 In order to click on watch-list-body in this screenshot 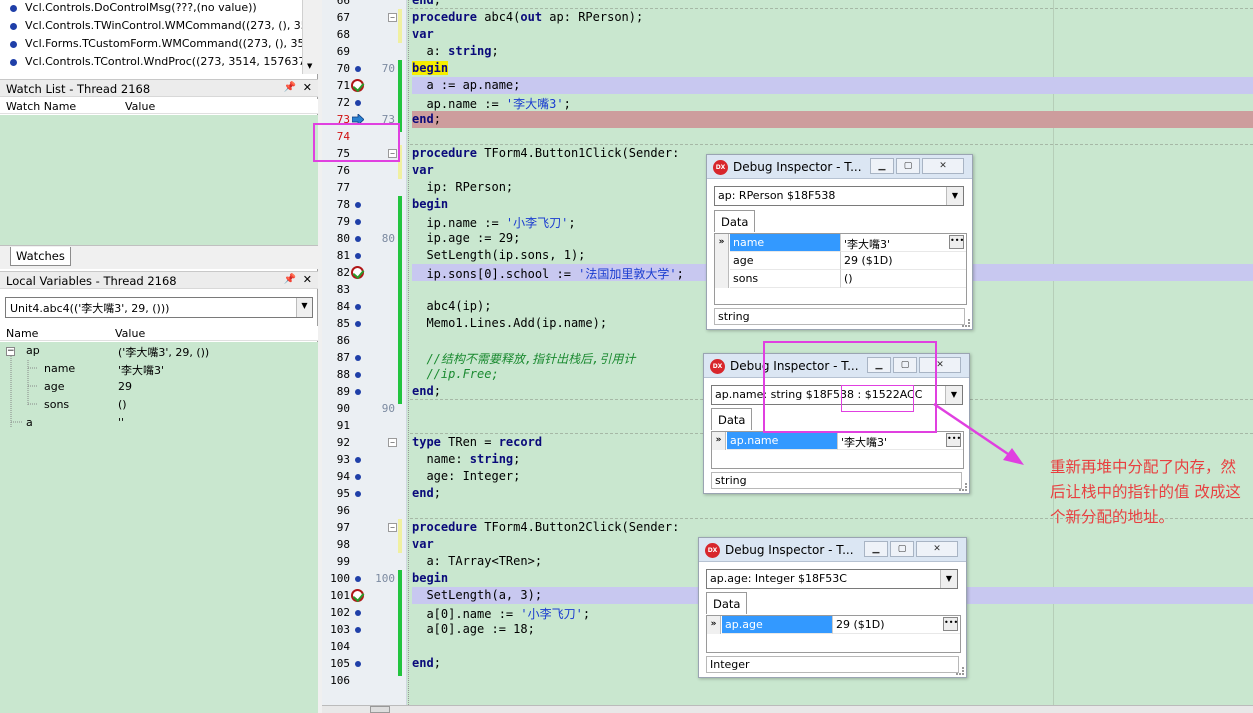, I will do `click(159, 180)`.